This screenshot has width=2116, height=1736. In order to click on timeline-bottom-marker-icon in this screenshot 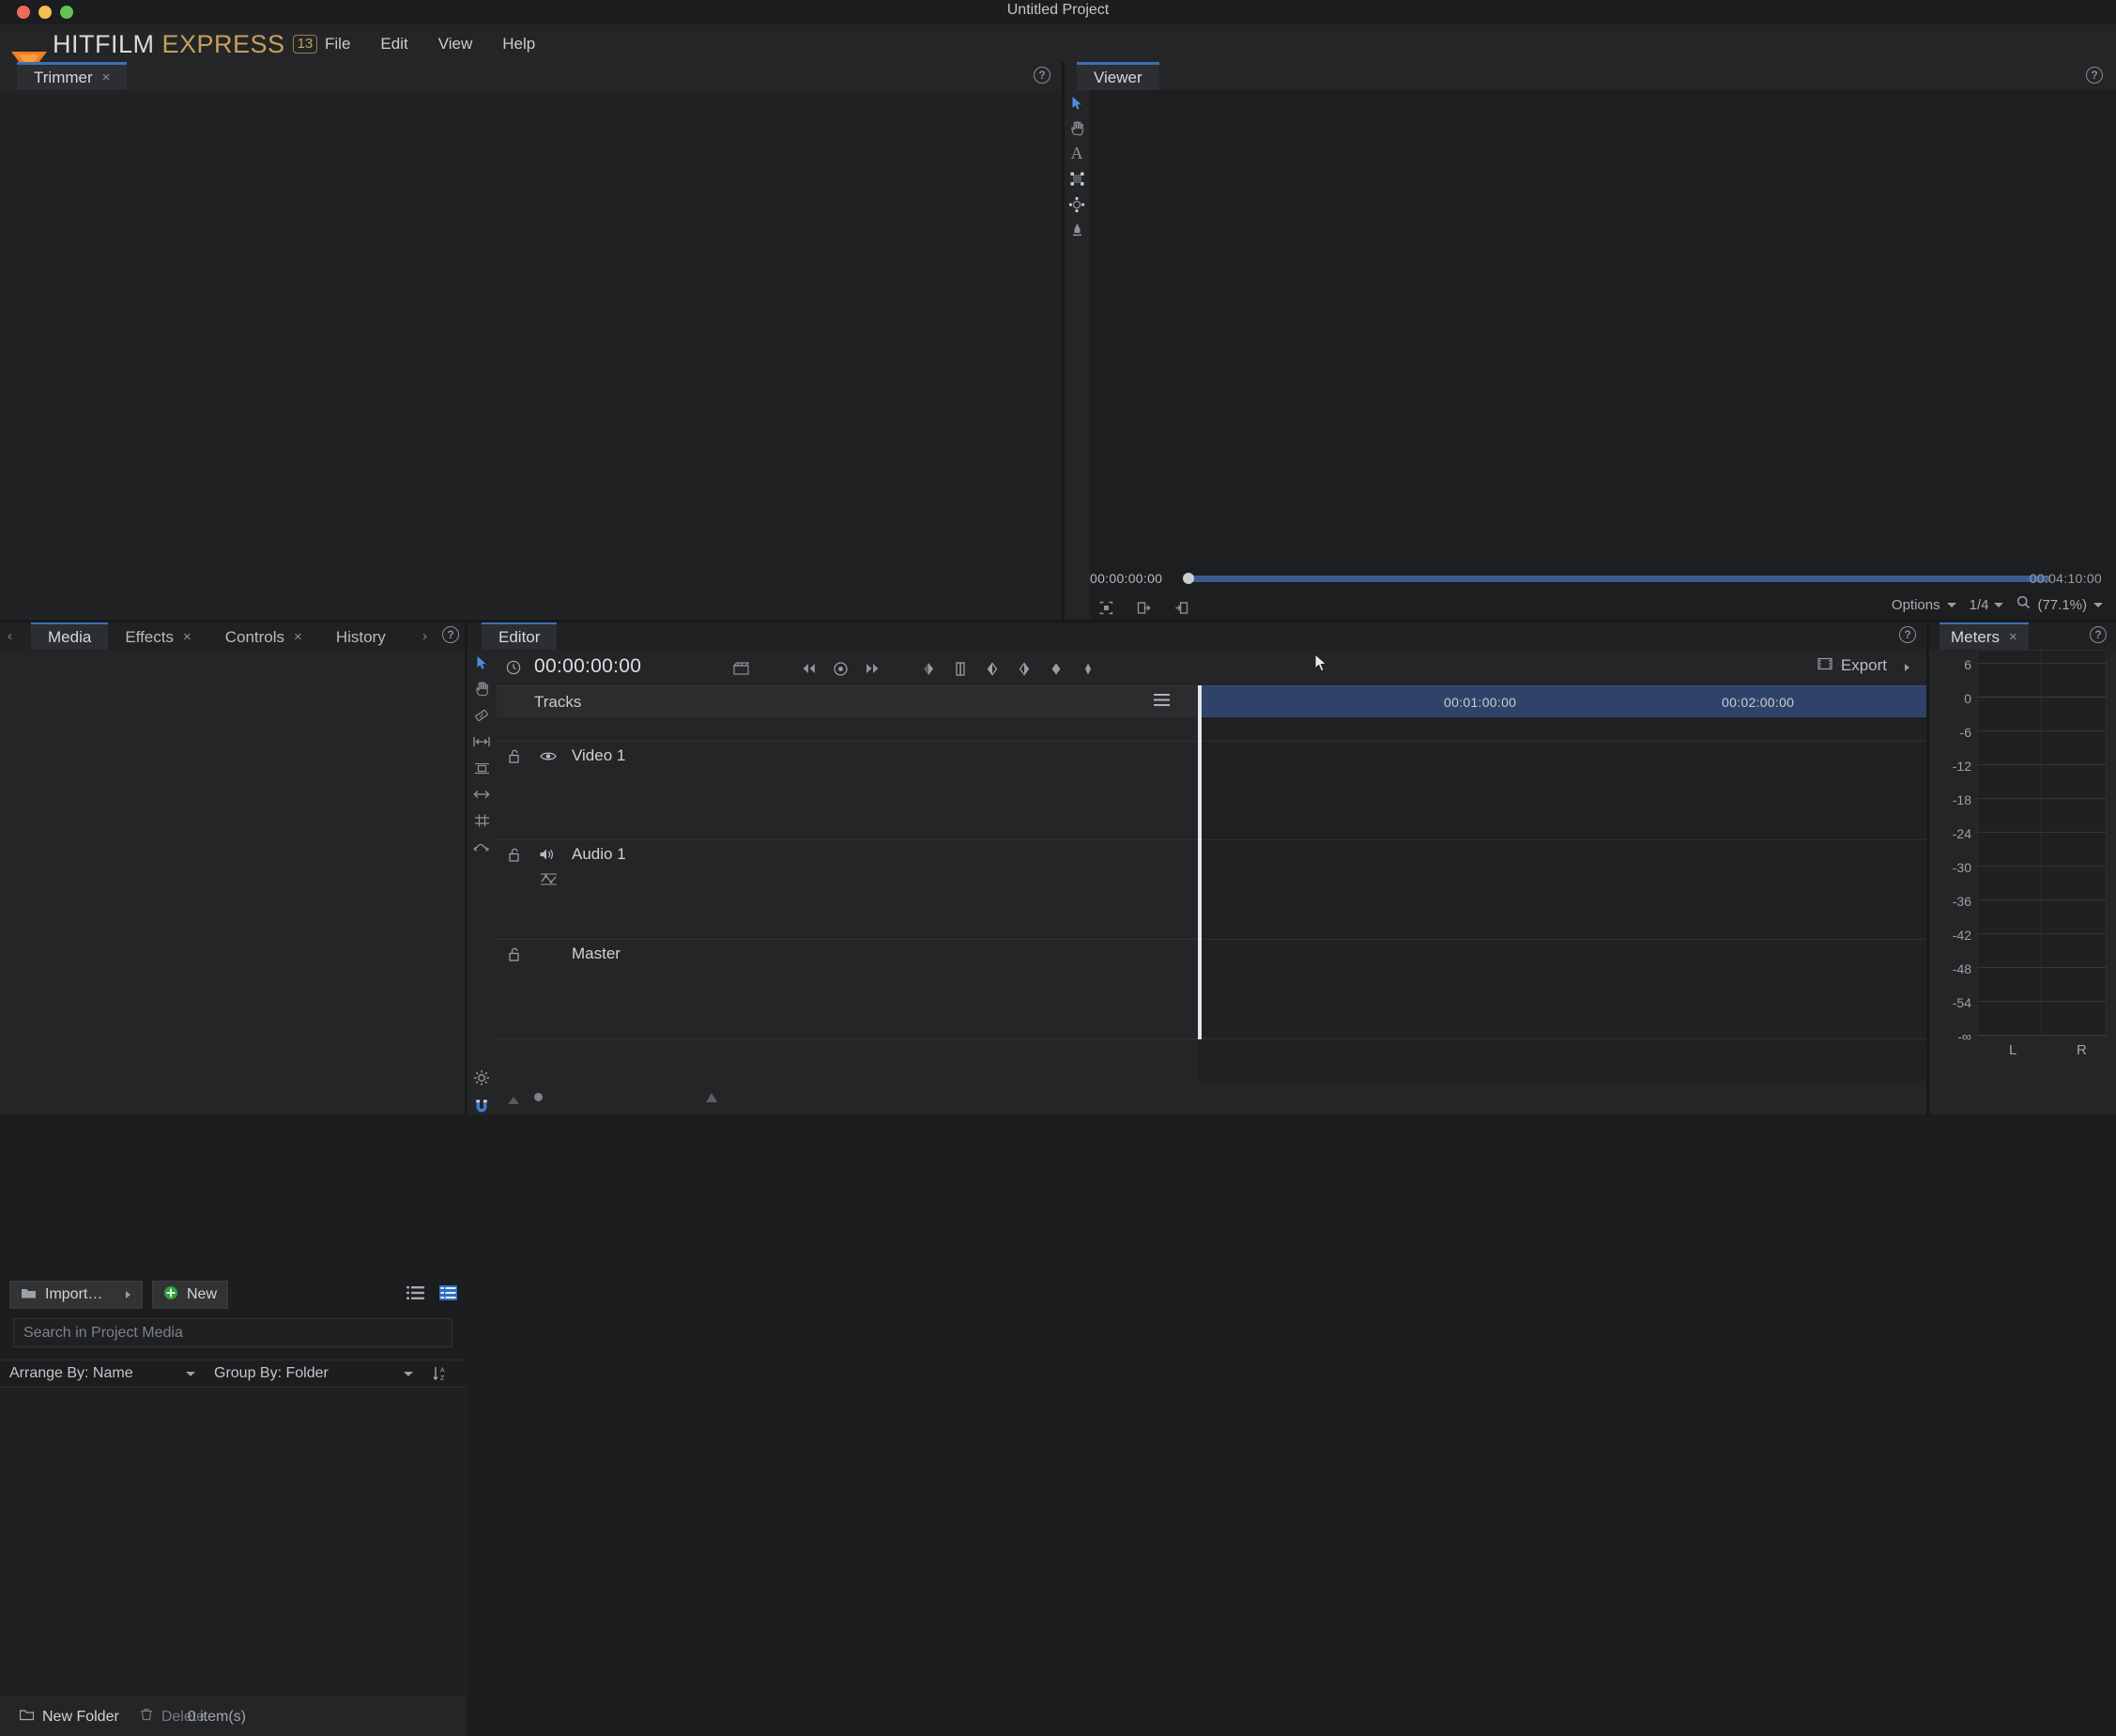, I will do `click(711, 1099)`.